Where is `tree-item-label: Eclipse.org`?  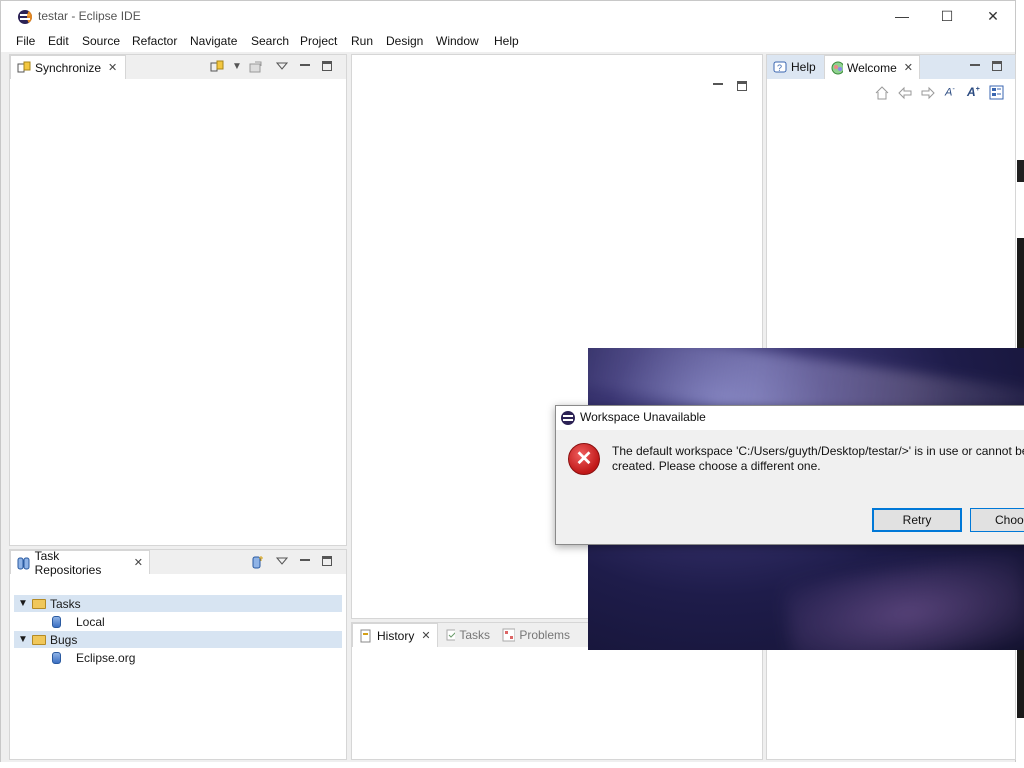 tree-item-label: Eclipse.org is located at coordinates (106, 657).